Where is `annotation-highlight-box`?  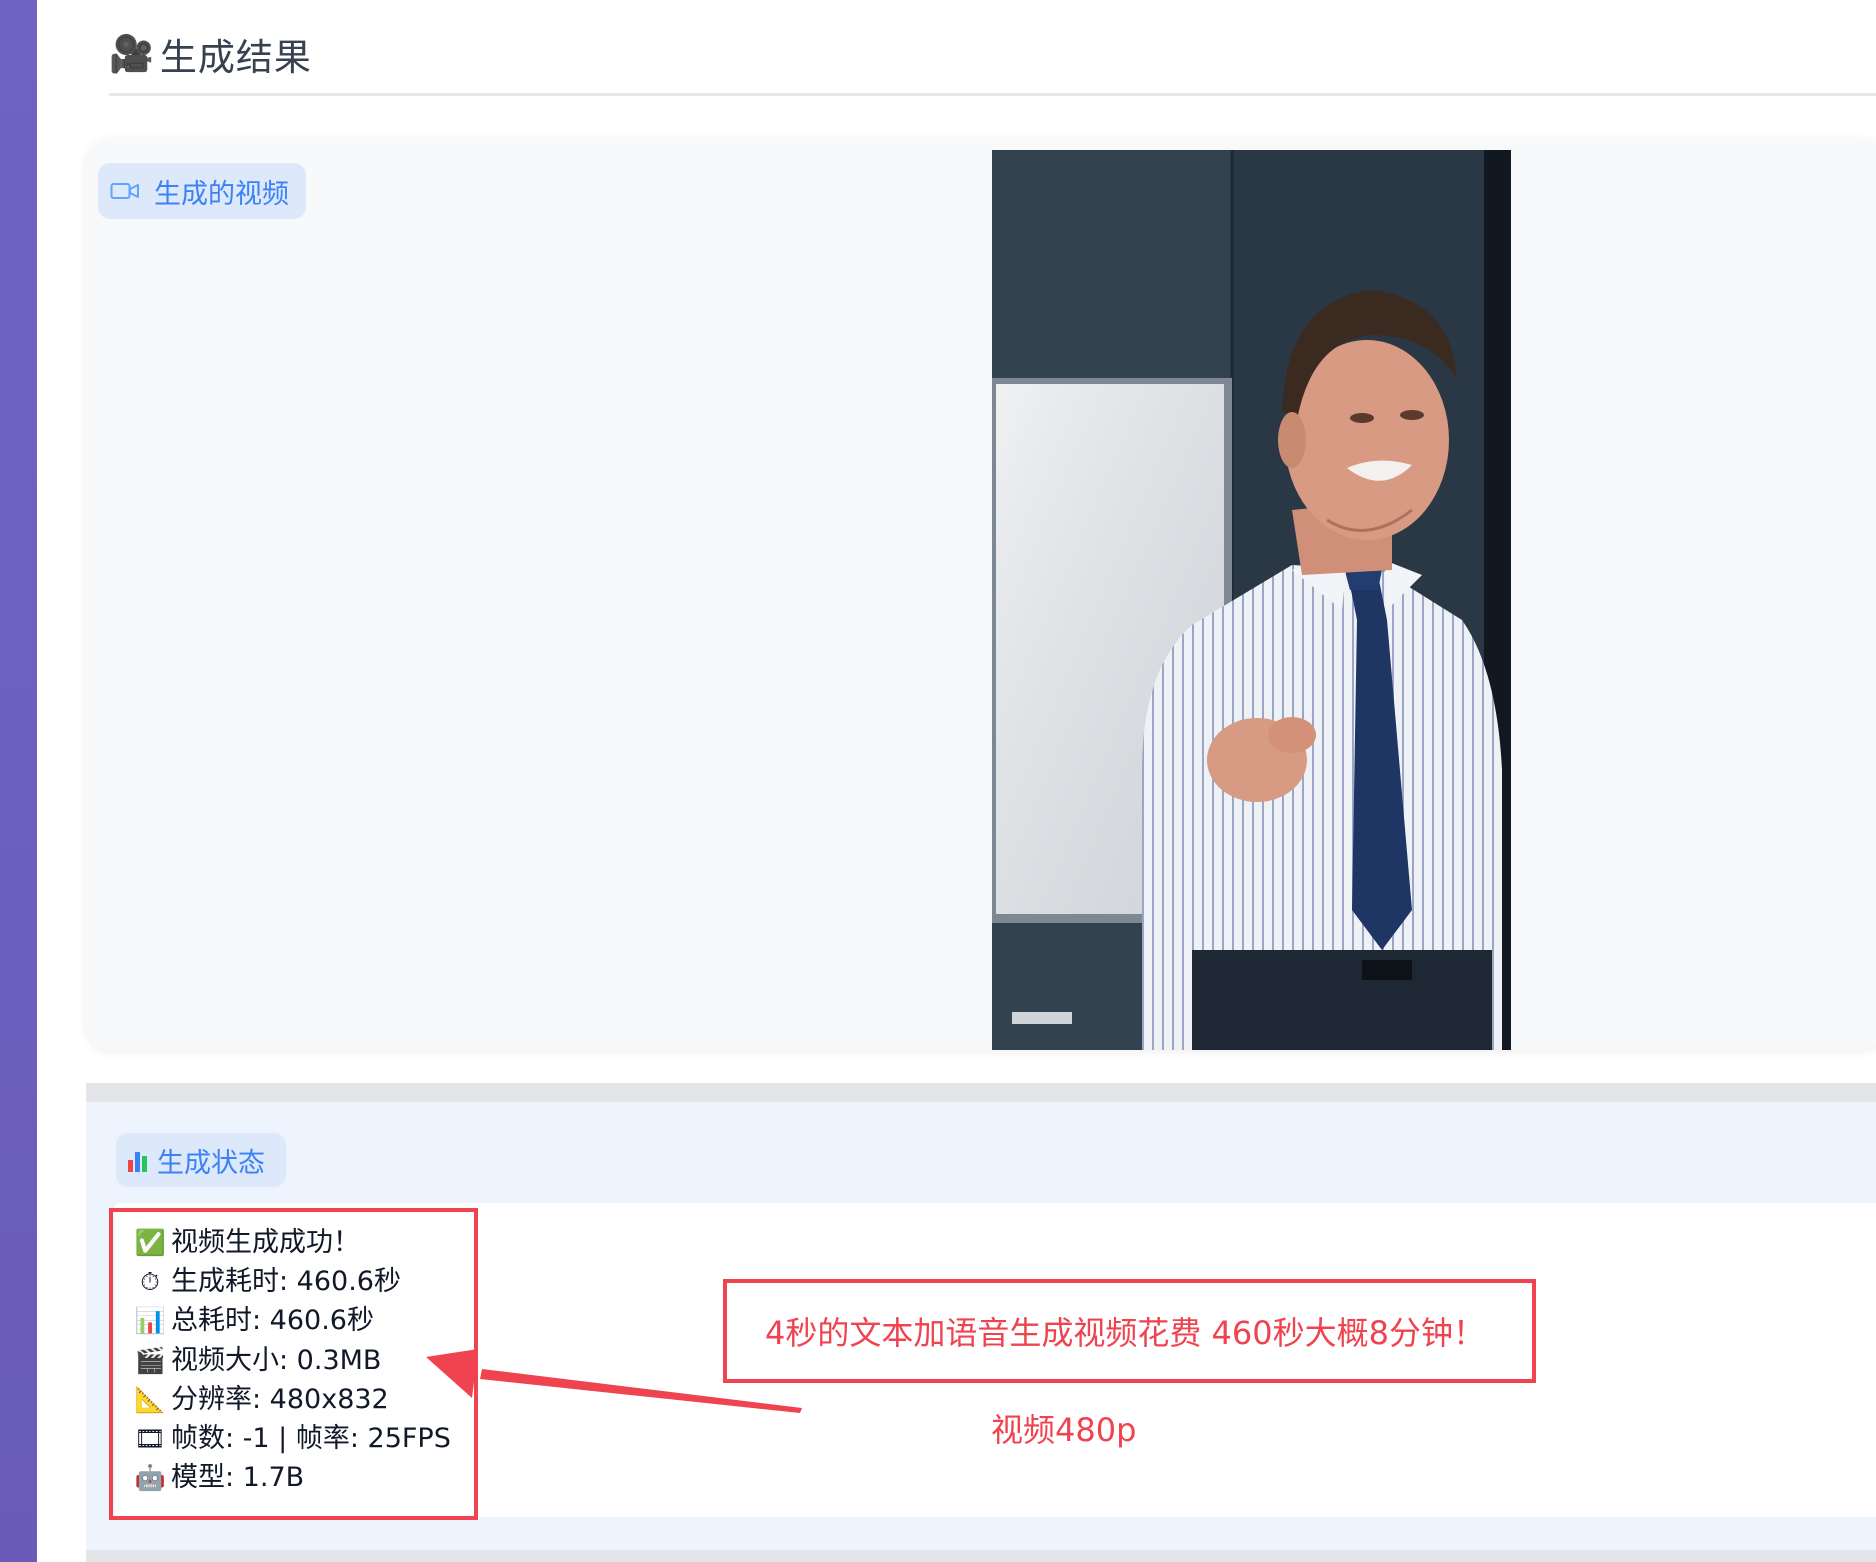 annotation-highlight-box is located at coordinates (293, 1364).